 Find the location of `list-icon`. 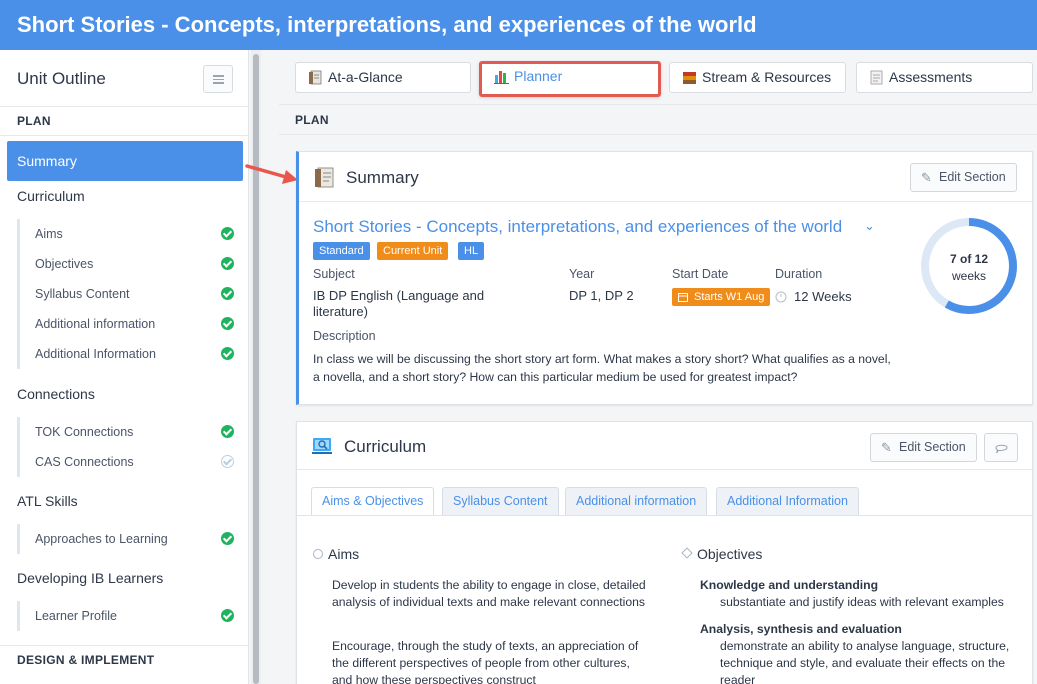

list-icon is located at coordinates (218, 79).